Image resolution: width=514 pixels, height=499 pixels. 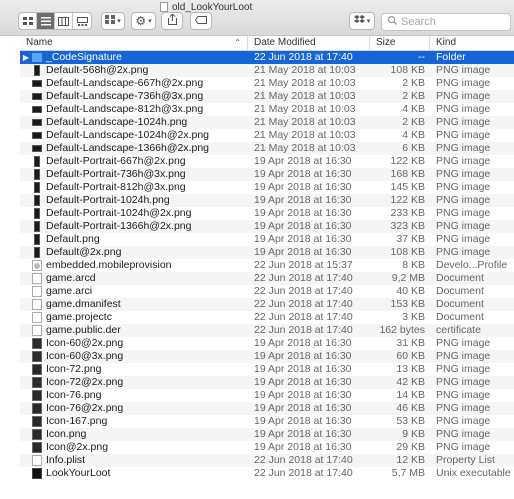 I want to click on file-name: Default@2x.png, so click(x=84, y=252).